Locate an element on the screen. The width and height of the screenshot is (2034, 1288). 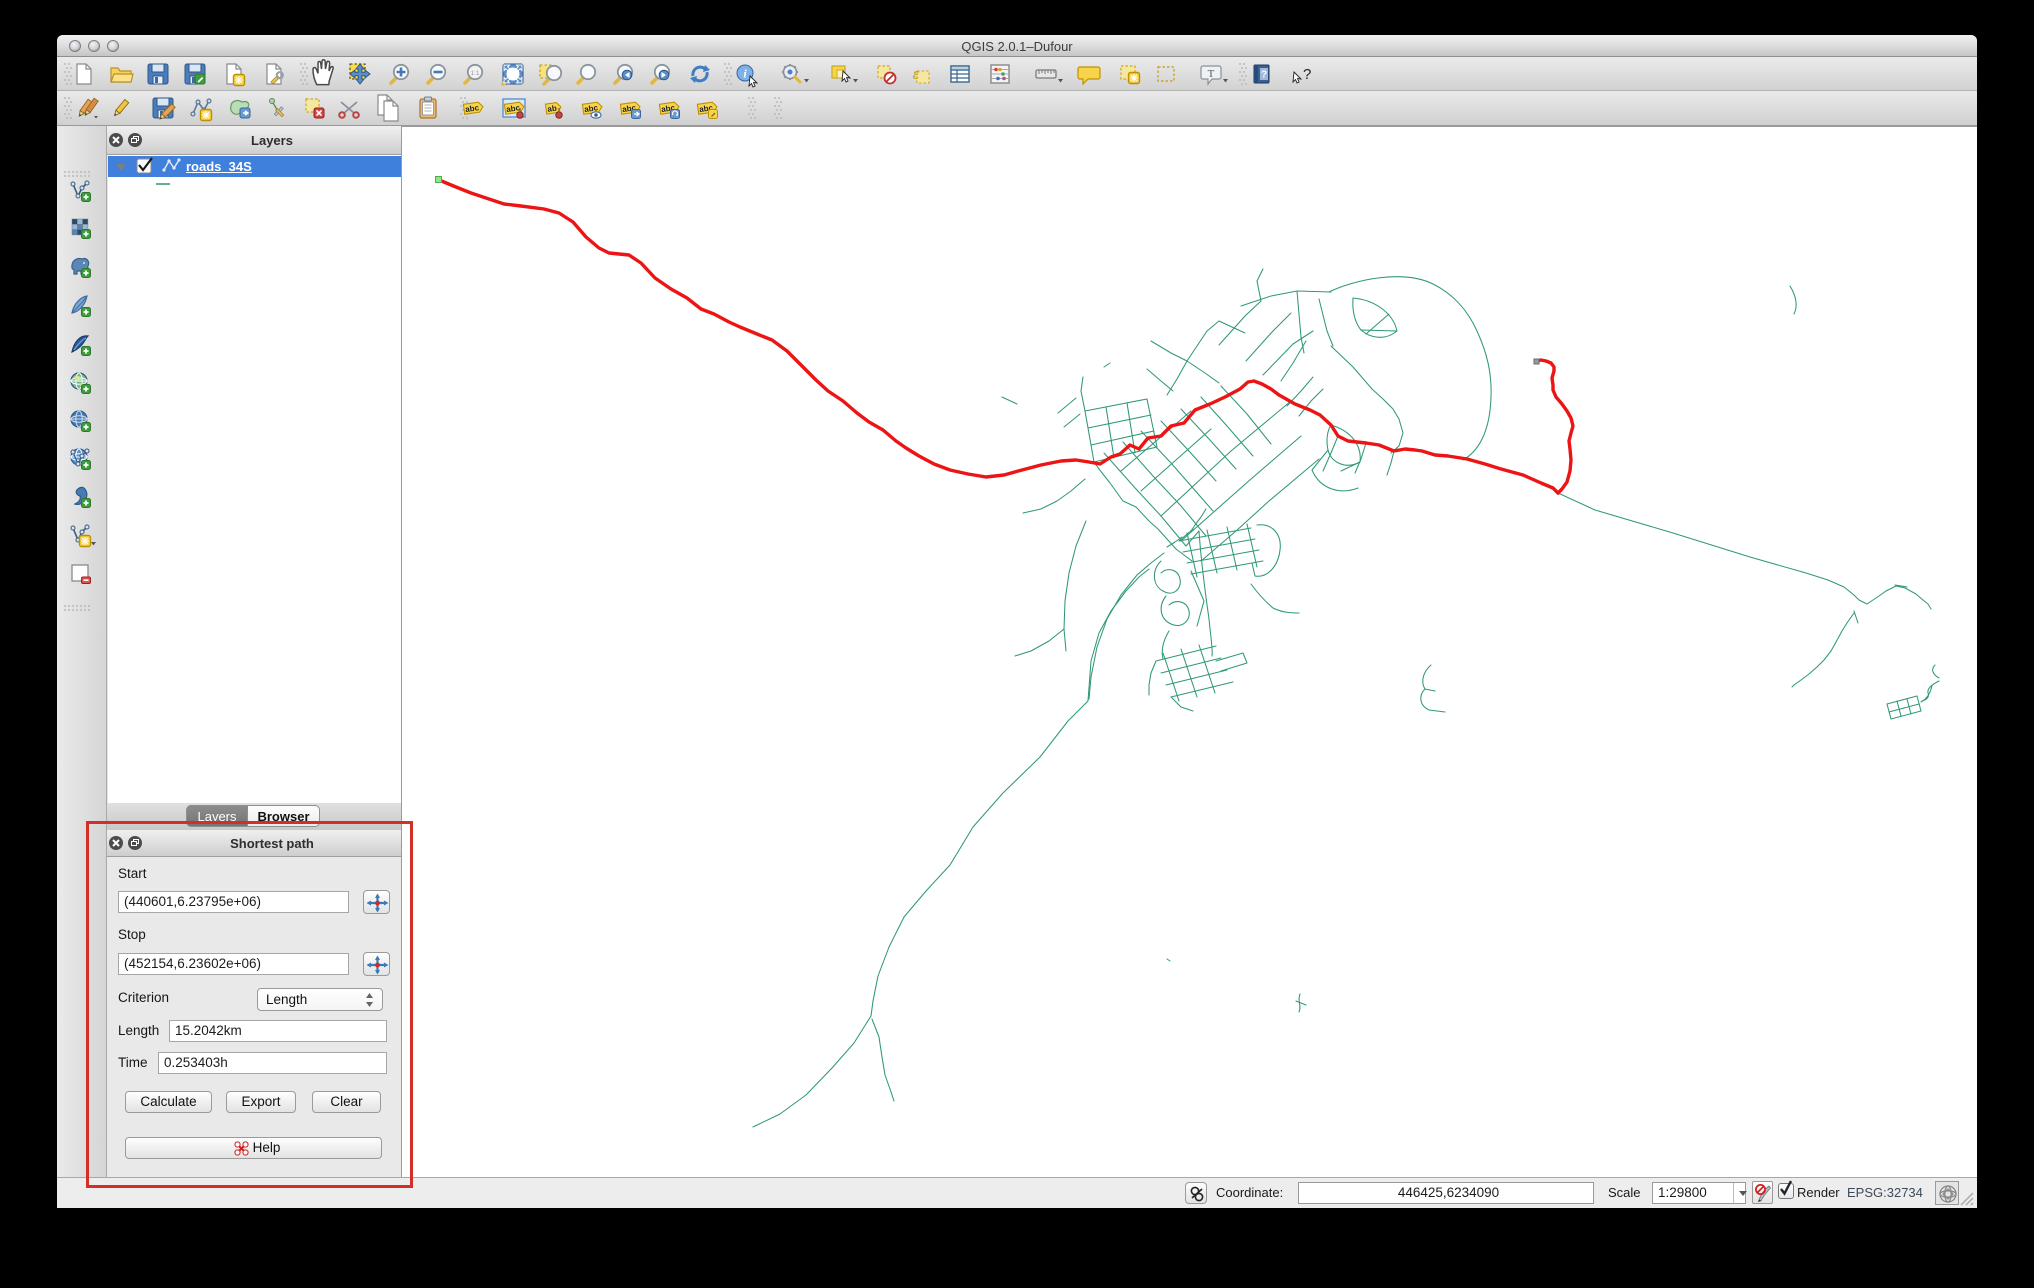
svg-text: ab is located at coordinates (552, 109).